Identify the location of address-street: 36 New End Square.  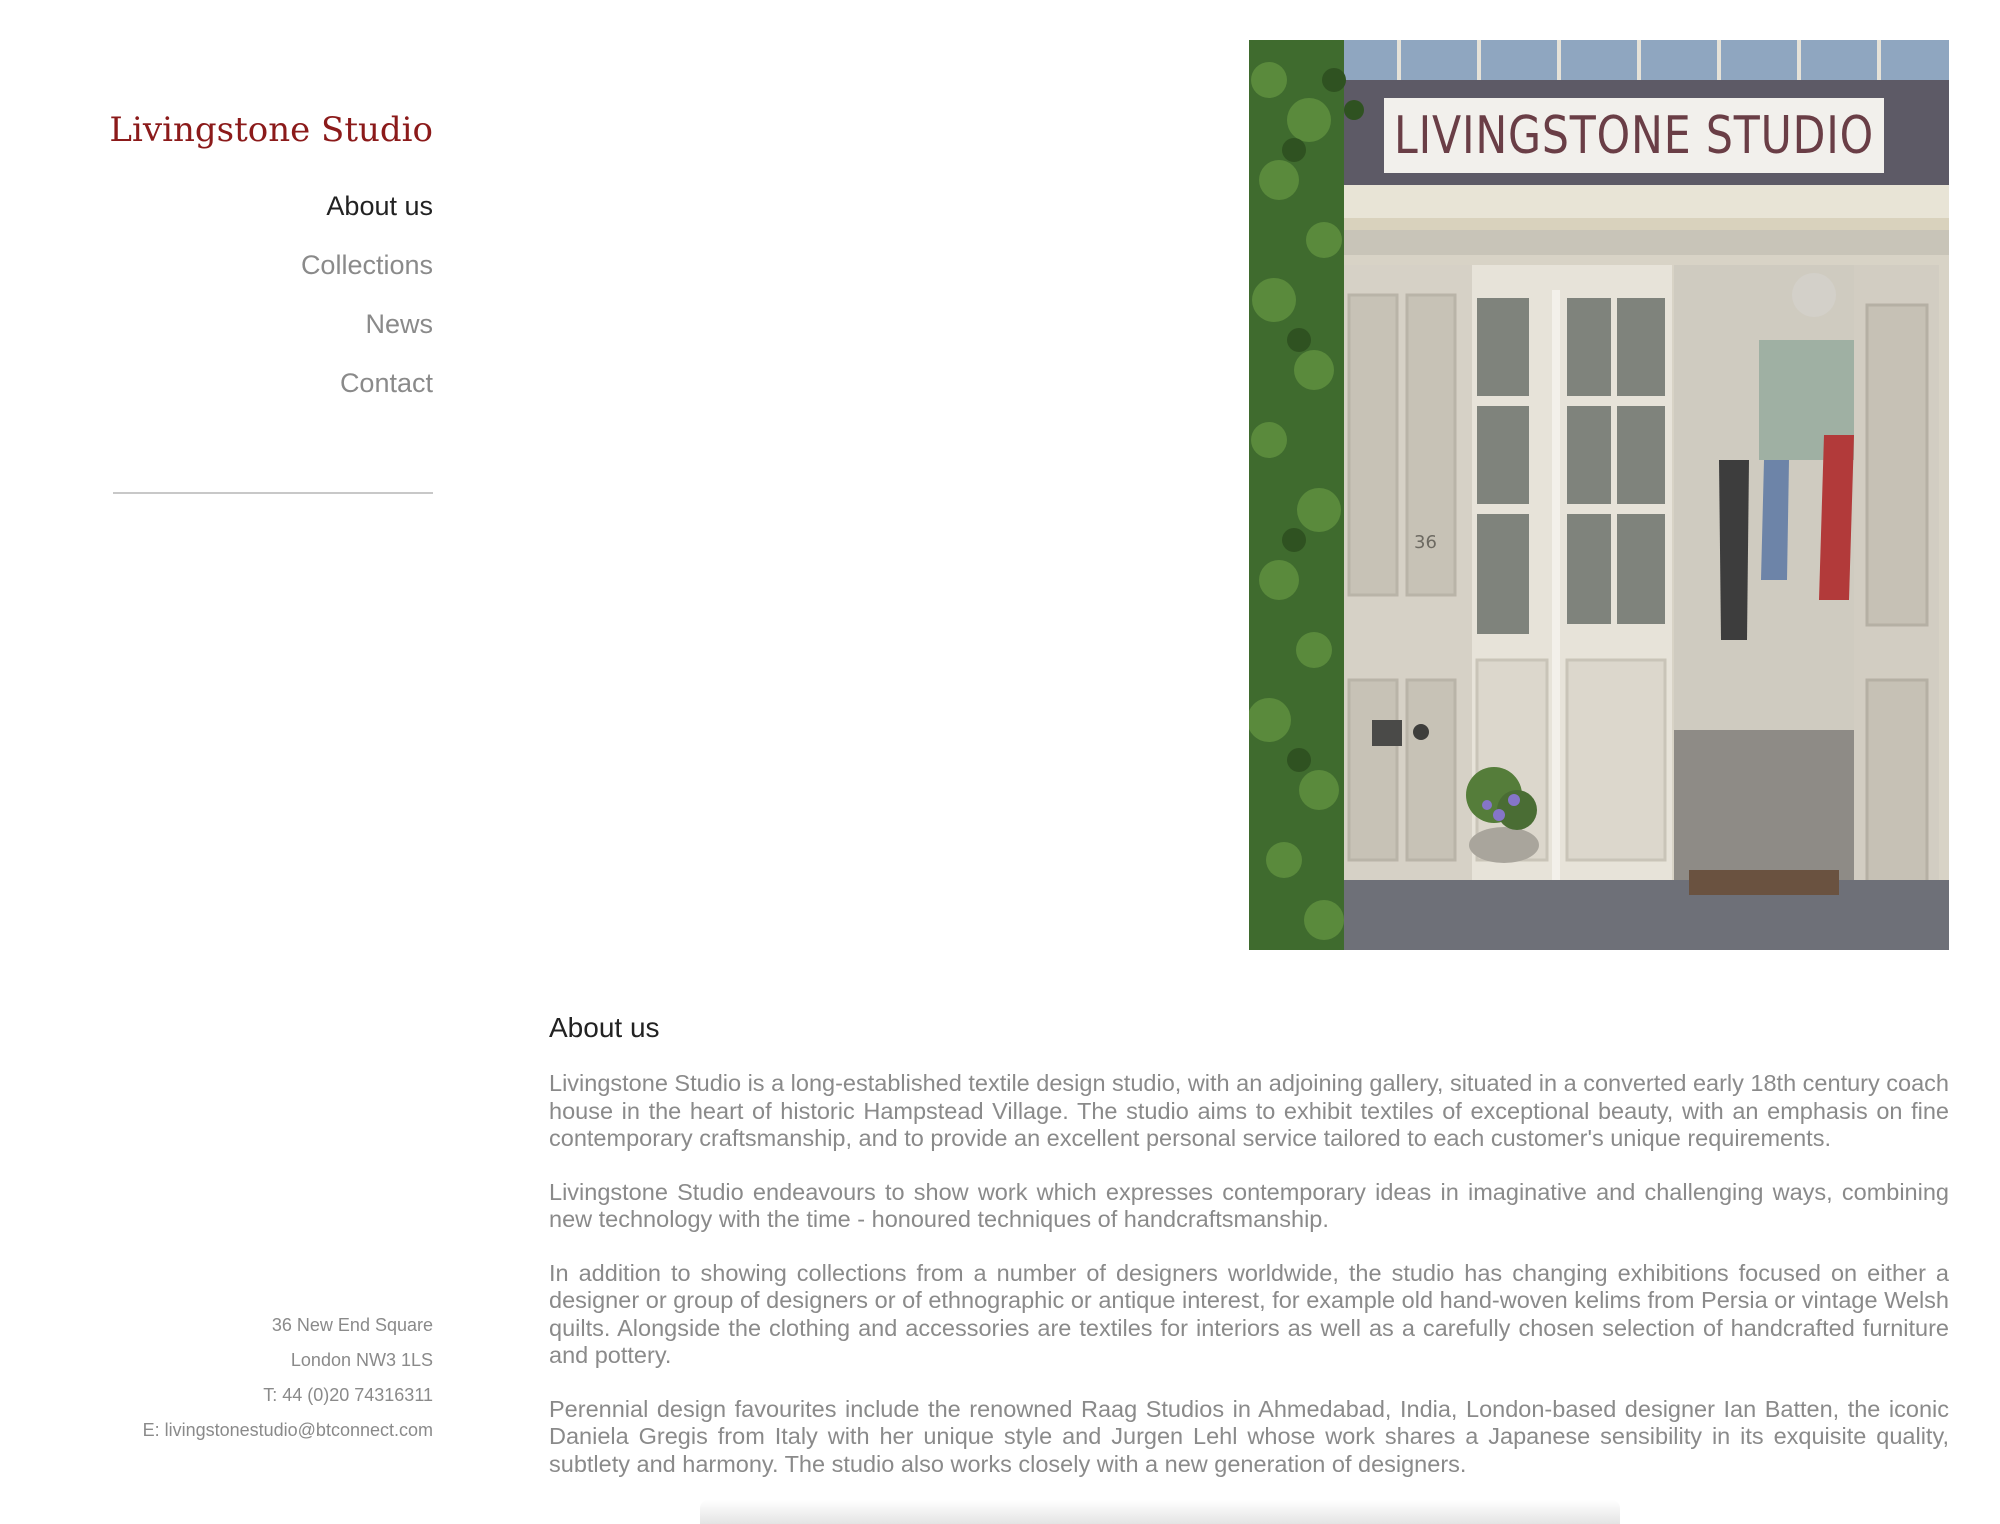
(352, 1325).